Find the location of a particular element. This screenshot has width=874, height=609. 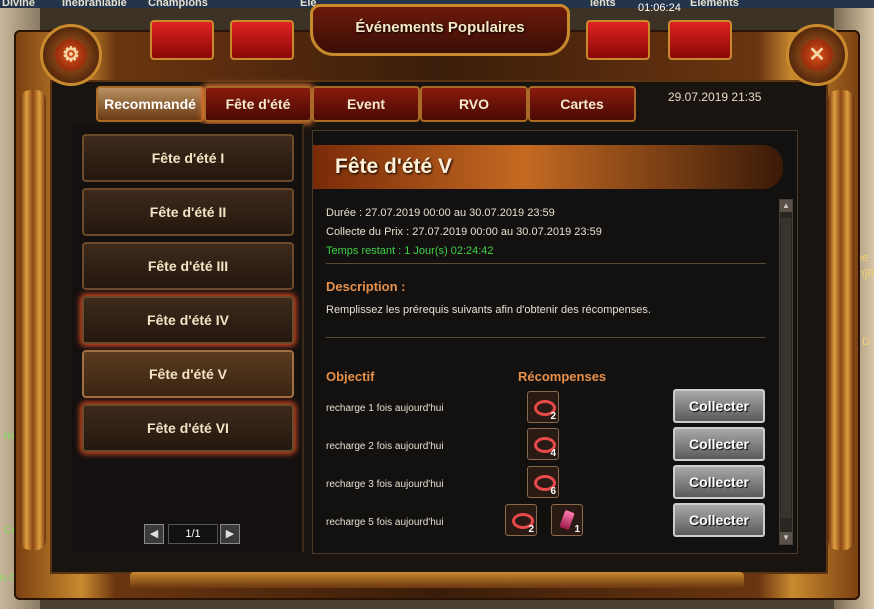

bg-top-item: Inébranlable is located at coordinates (94, 4).